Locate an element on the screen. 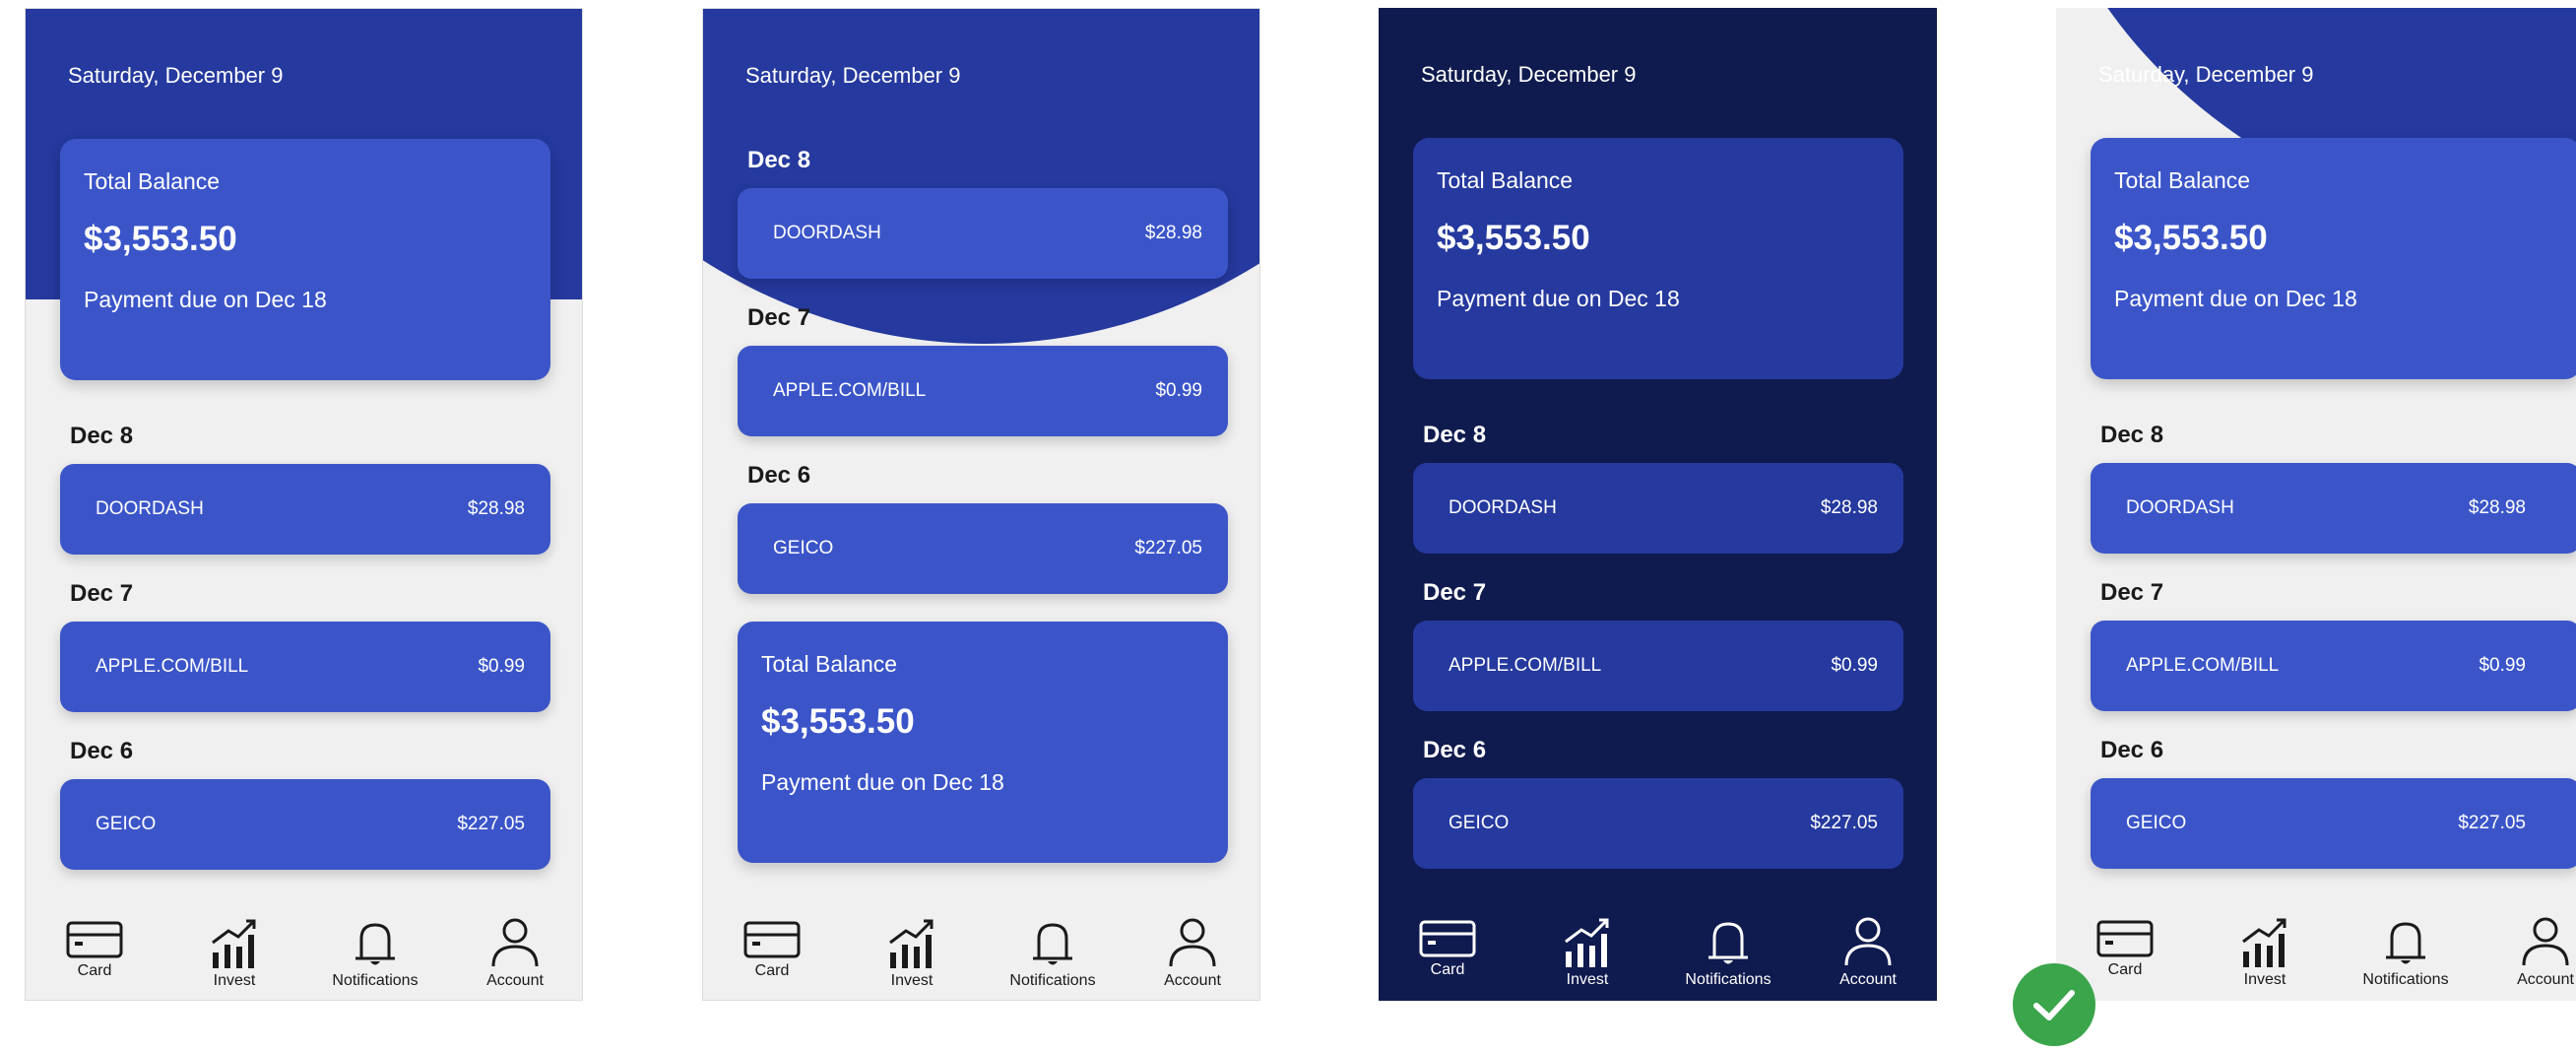  balance-label: Total Balance is located at coordinates (2182, 180).